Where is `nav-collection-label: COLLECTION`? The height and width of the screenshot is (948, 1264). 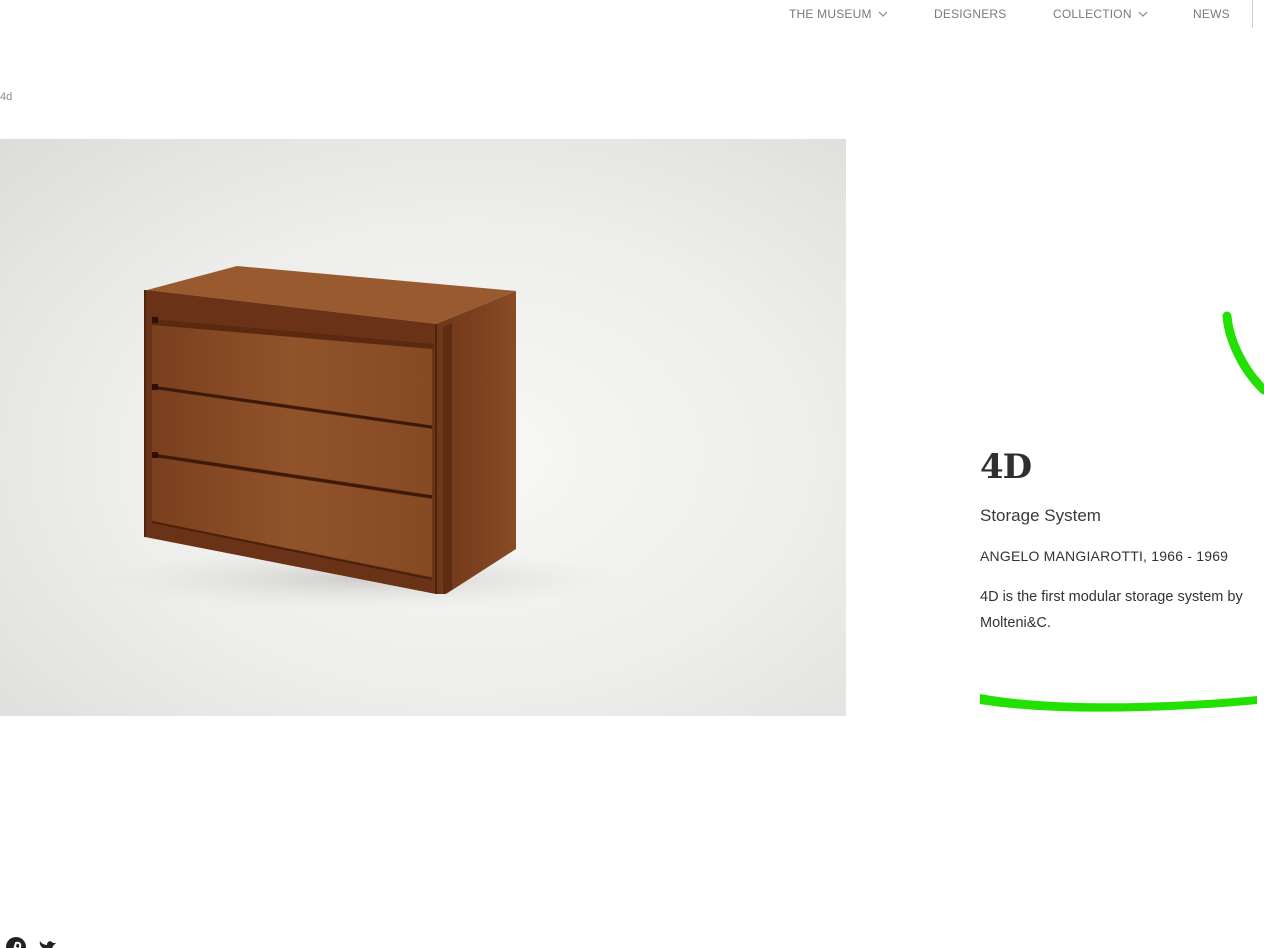
nav-collection-label: COLLECTION is located at coordinates (1092, 14).